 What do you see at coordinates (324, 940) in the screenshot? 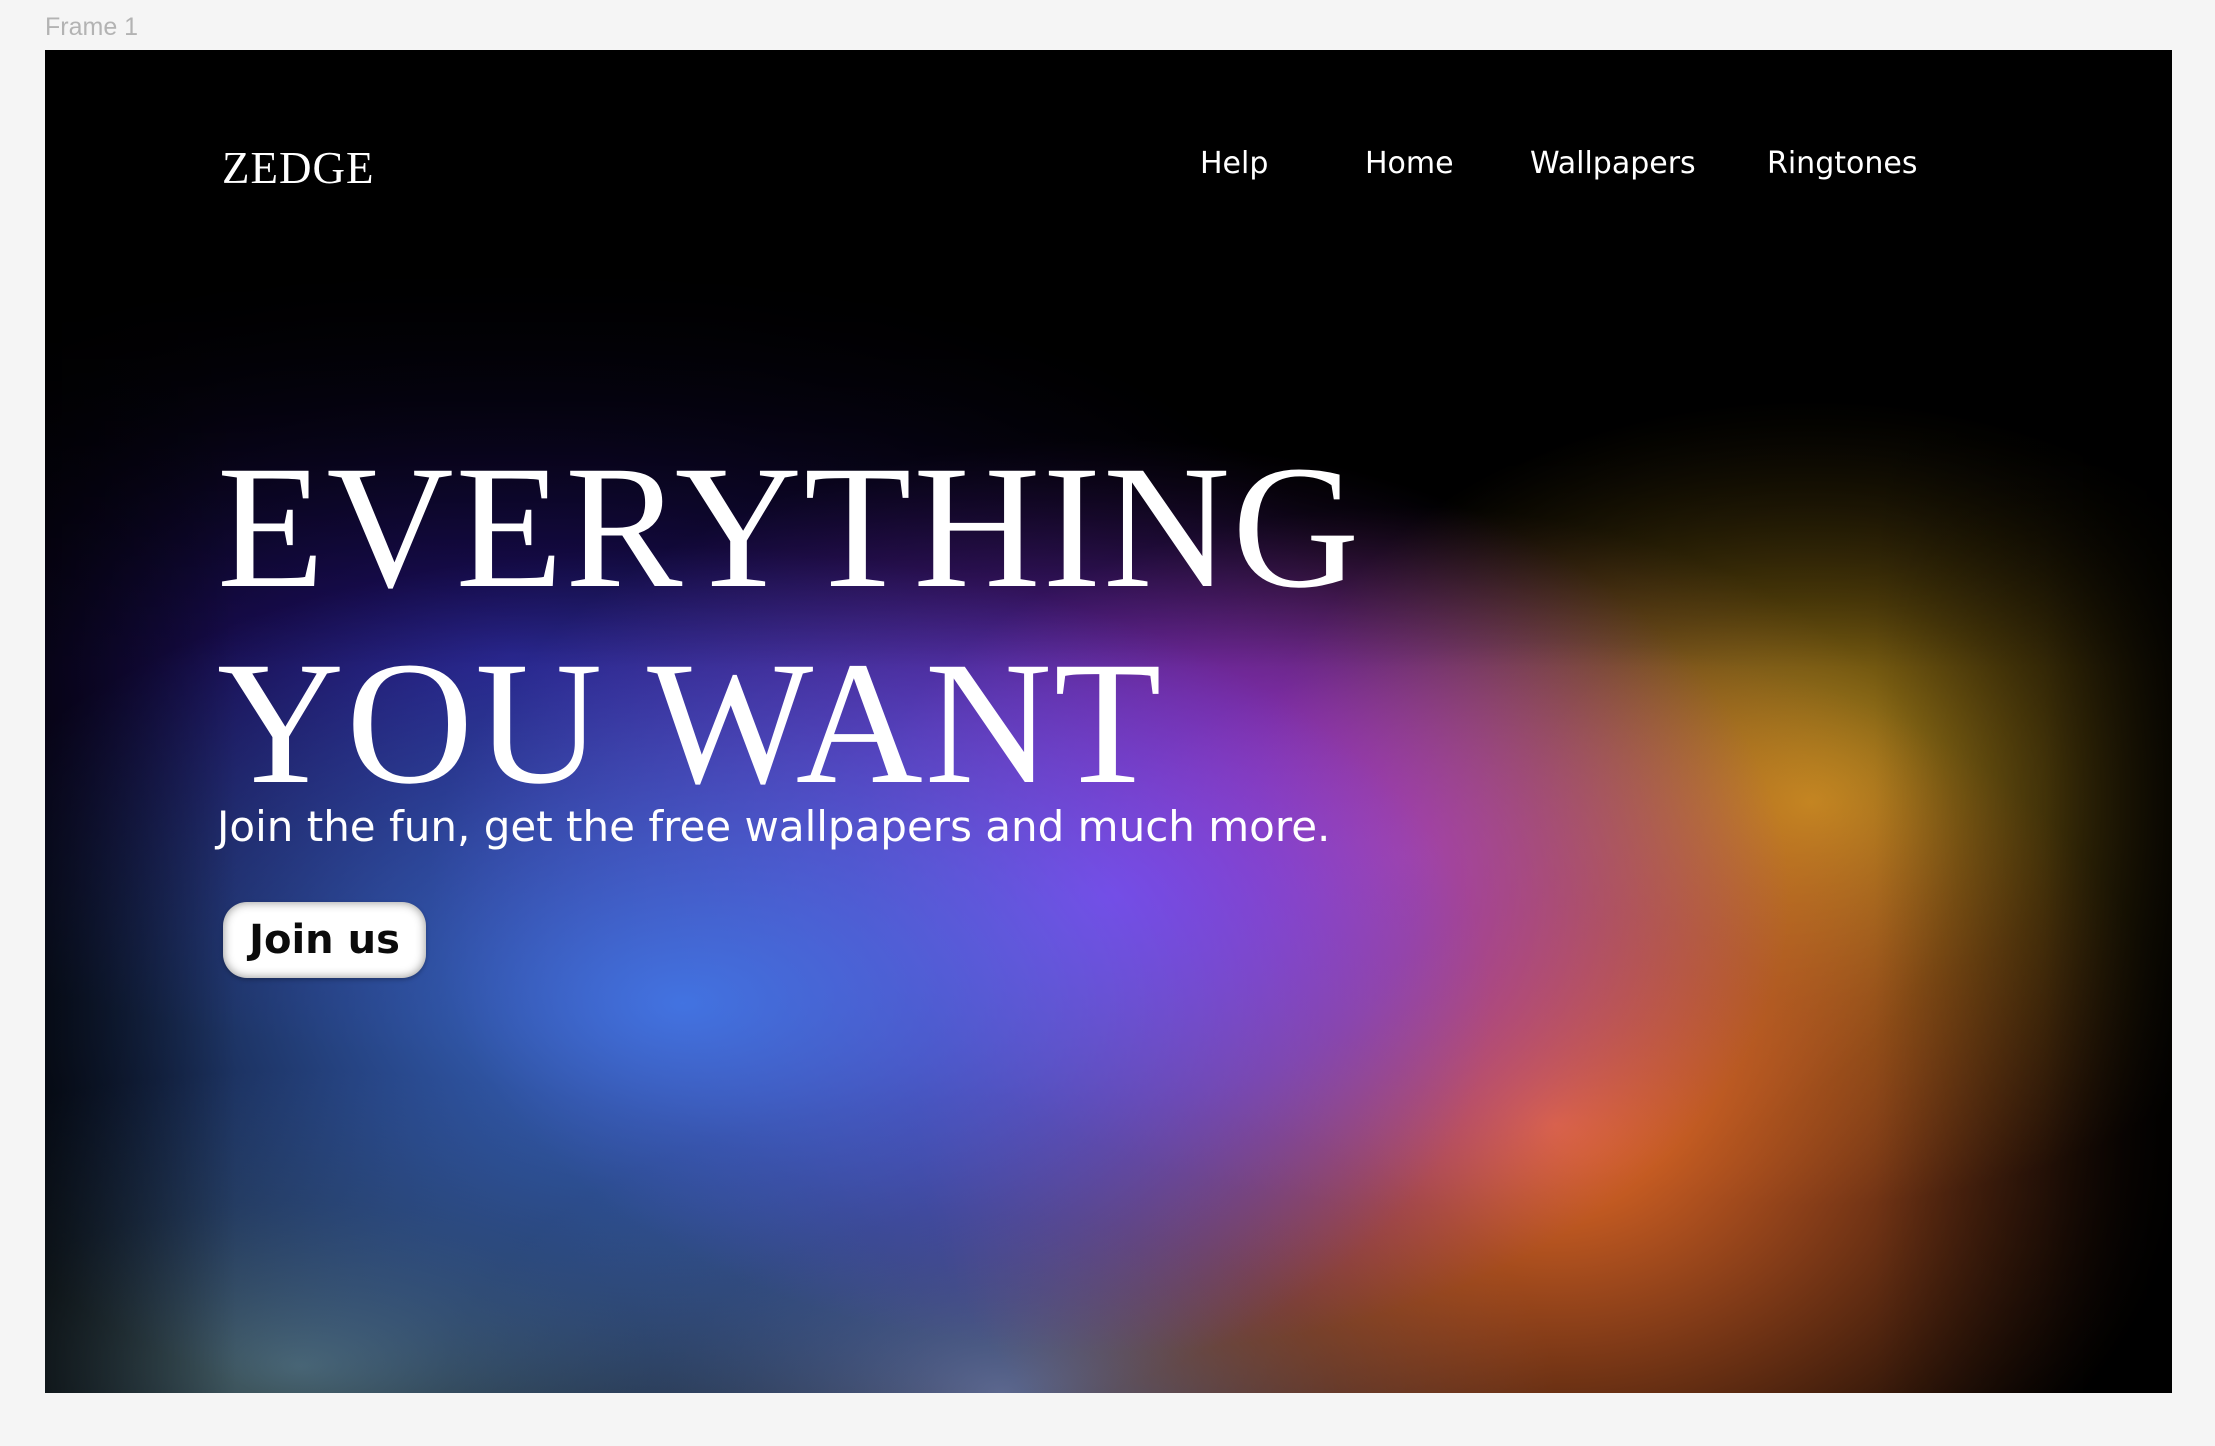
I see `join-us-button: Join us` at bounding box center [324, 940].